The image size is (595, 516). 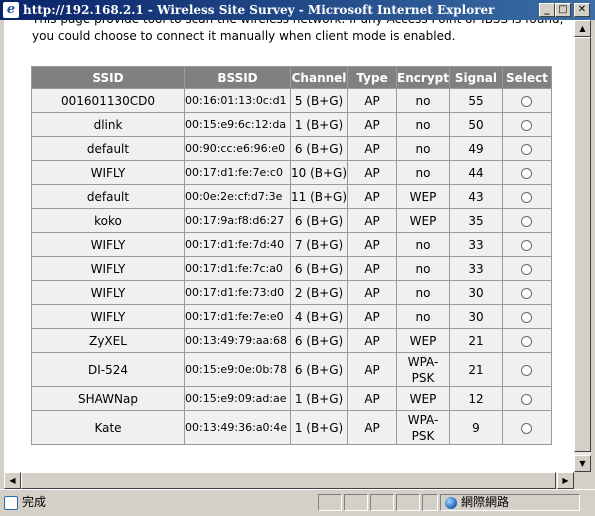 I want to click on horizontal-scroll-thumb, so click(x=288, y=480).